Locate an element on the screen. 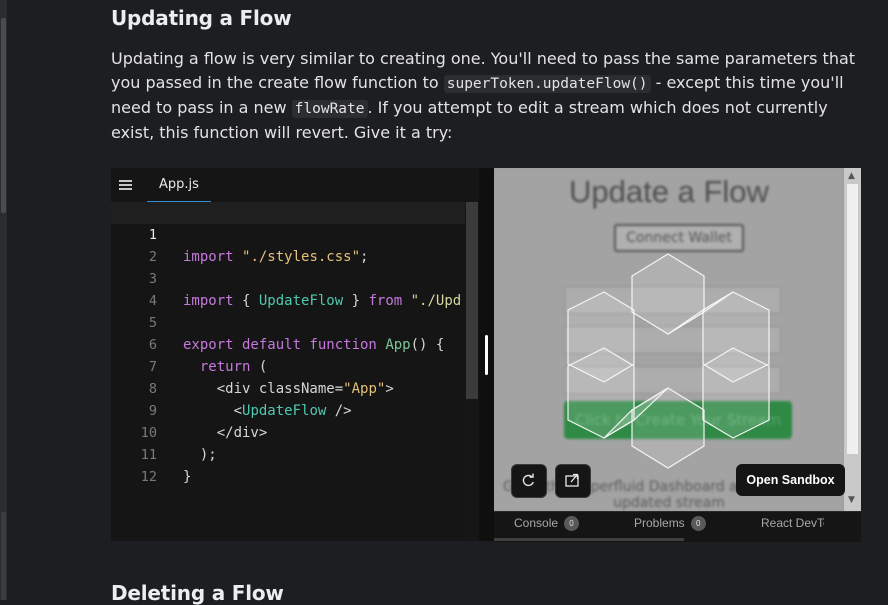 The height and width of the screenshot is (605, 888). resize-handle is located at coordinates (486, 355).